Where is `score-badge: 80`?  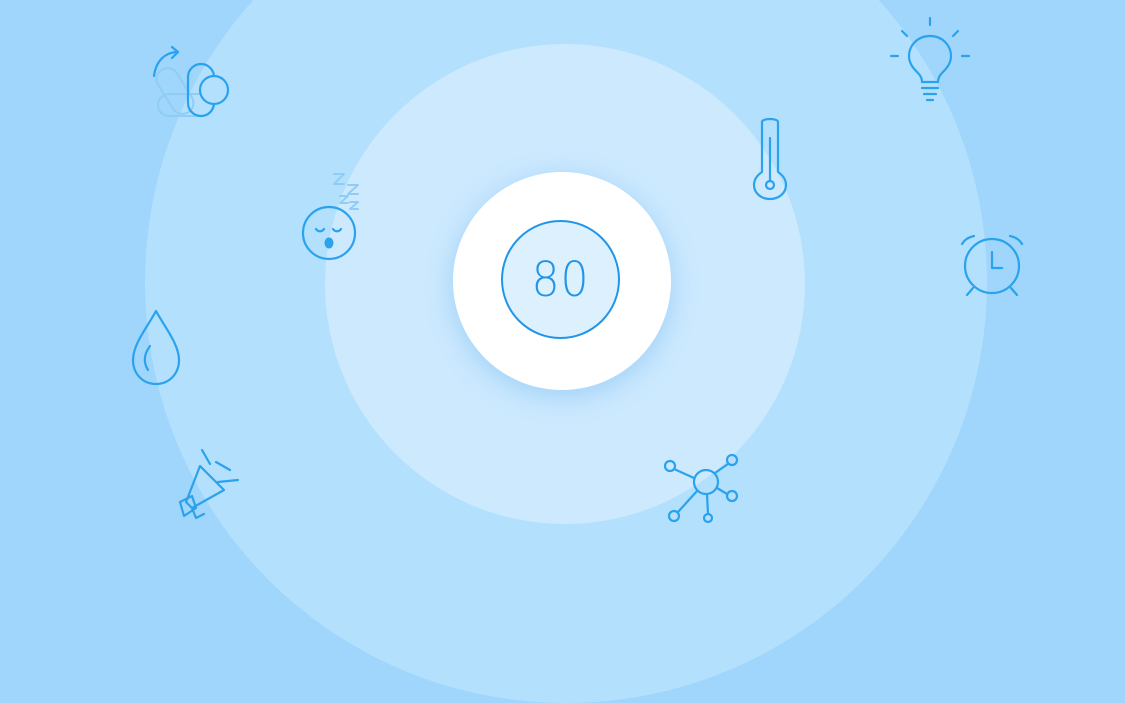 score-badge: 80 is located at coordinates (560, 279).